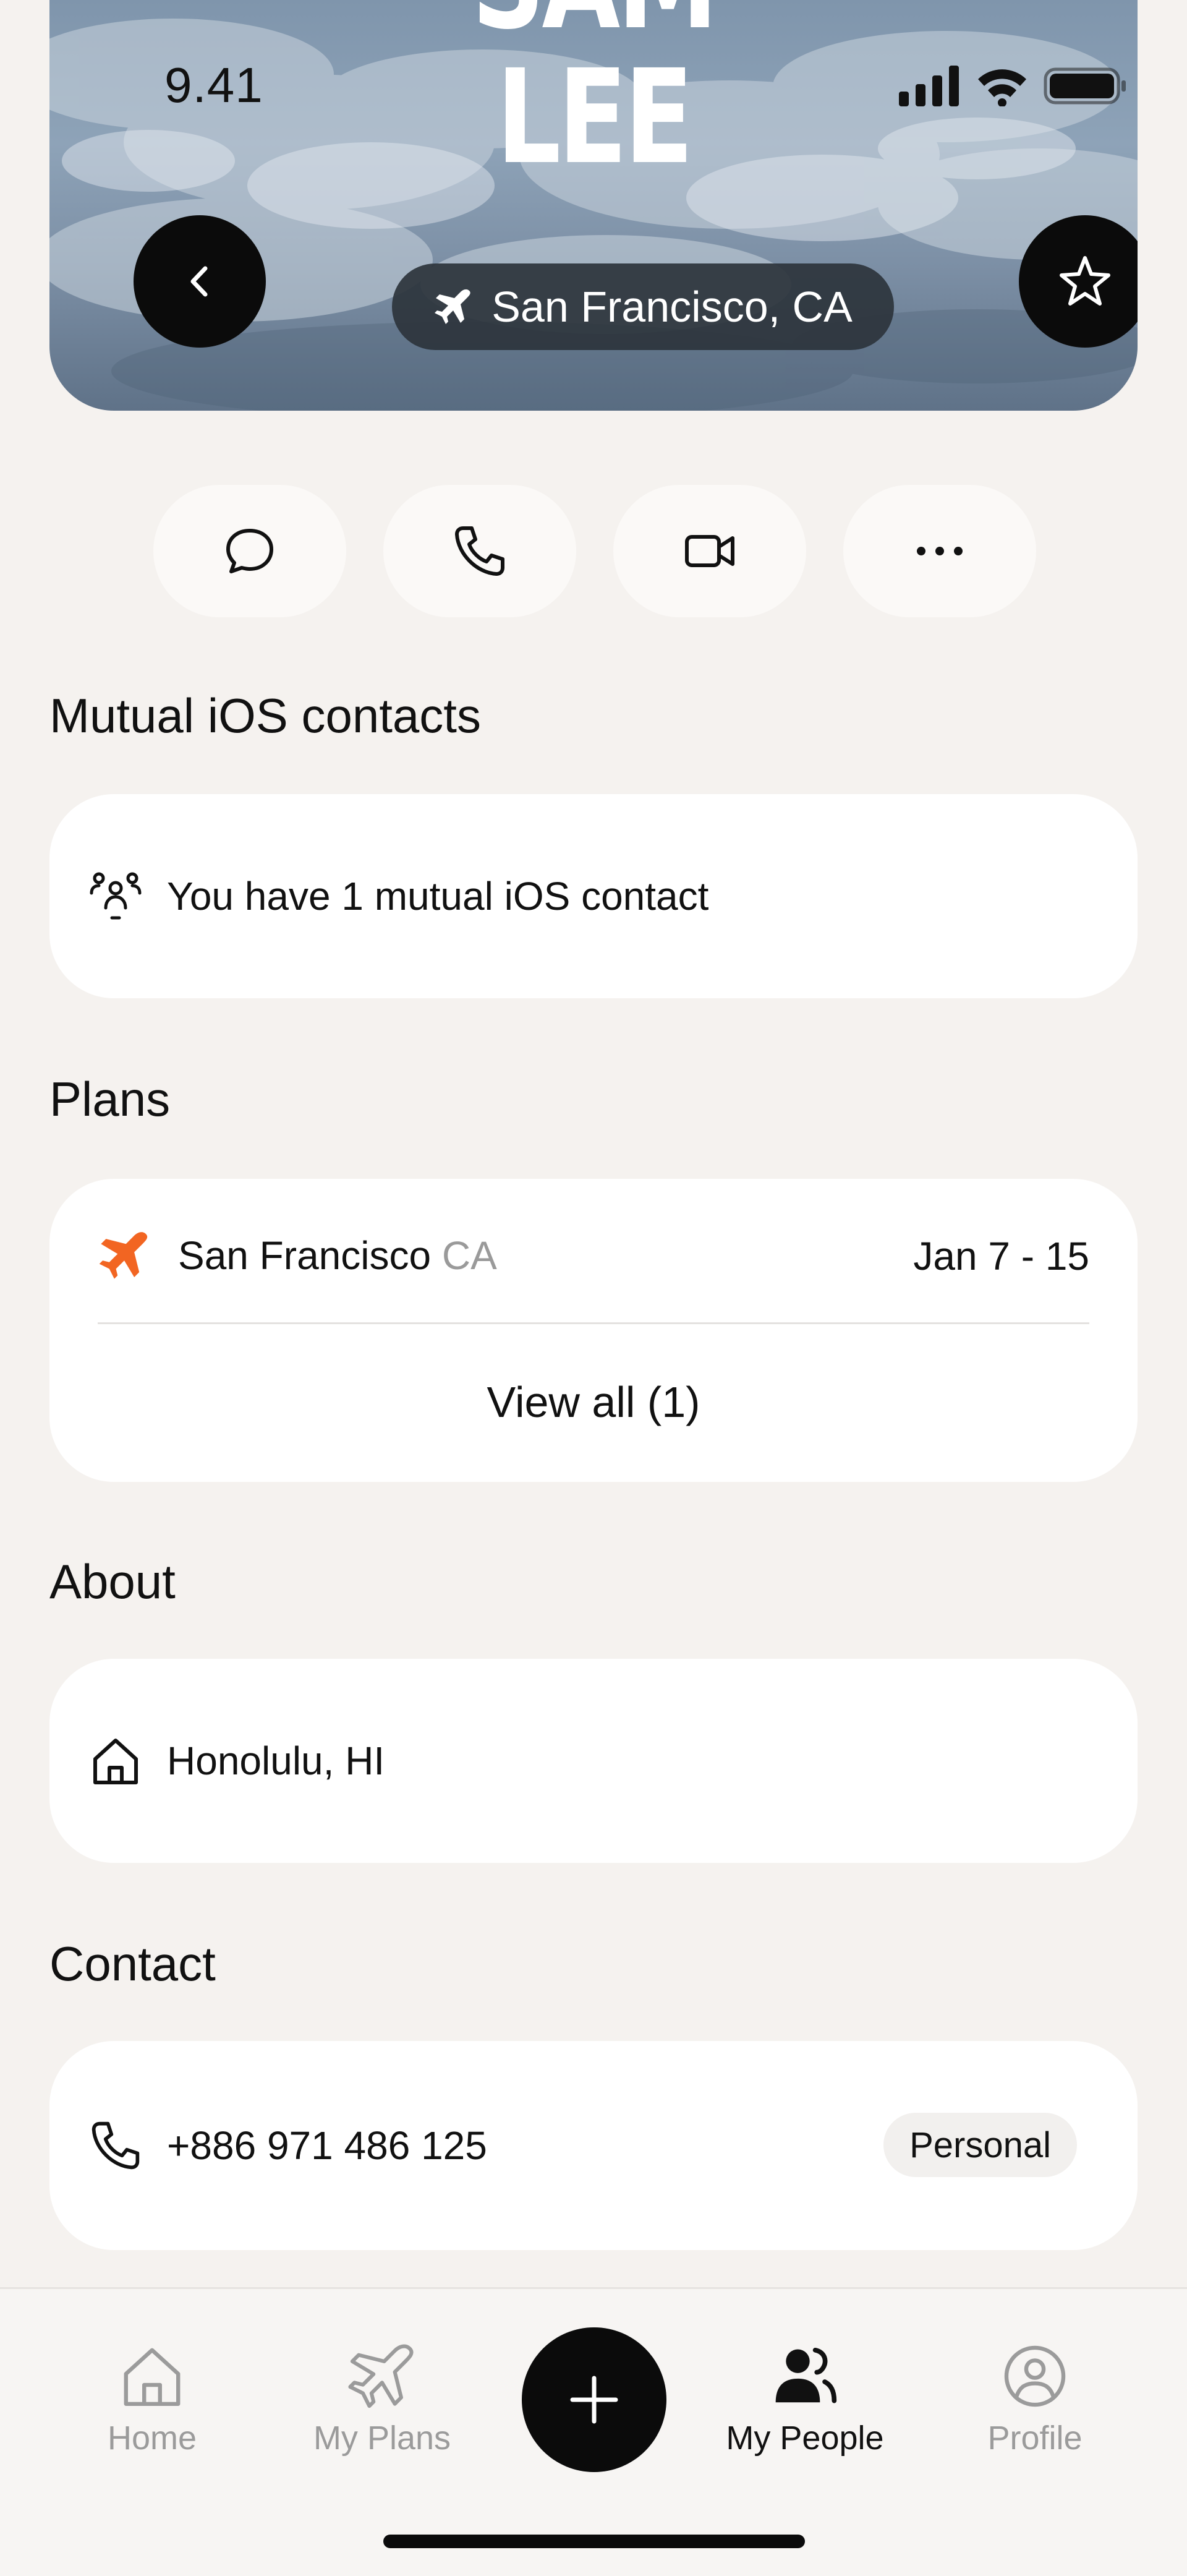 Image resolution: width=1187 pixels, height=2576 pixels. What do you see at coordinates (1035, 2376) in the screenshot?
I see `profile-icon` at bounding box center [1035, 2376].